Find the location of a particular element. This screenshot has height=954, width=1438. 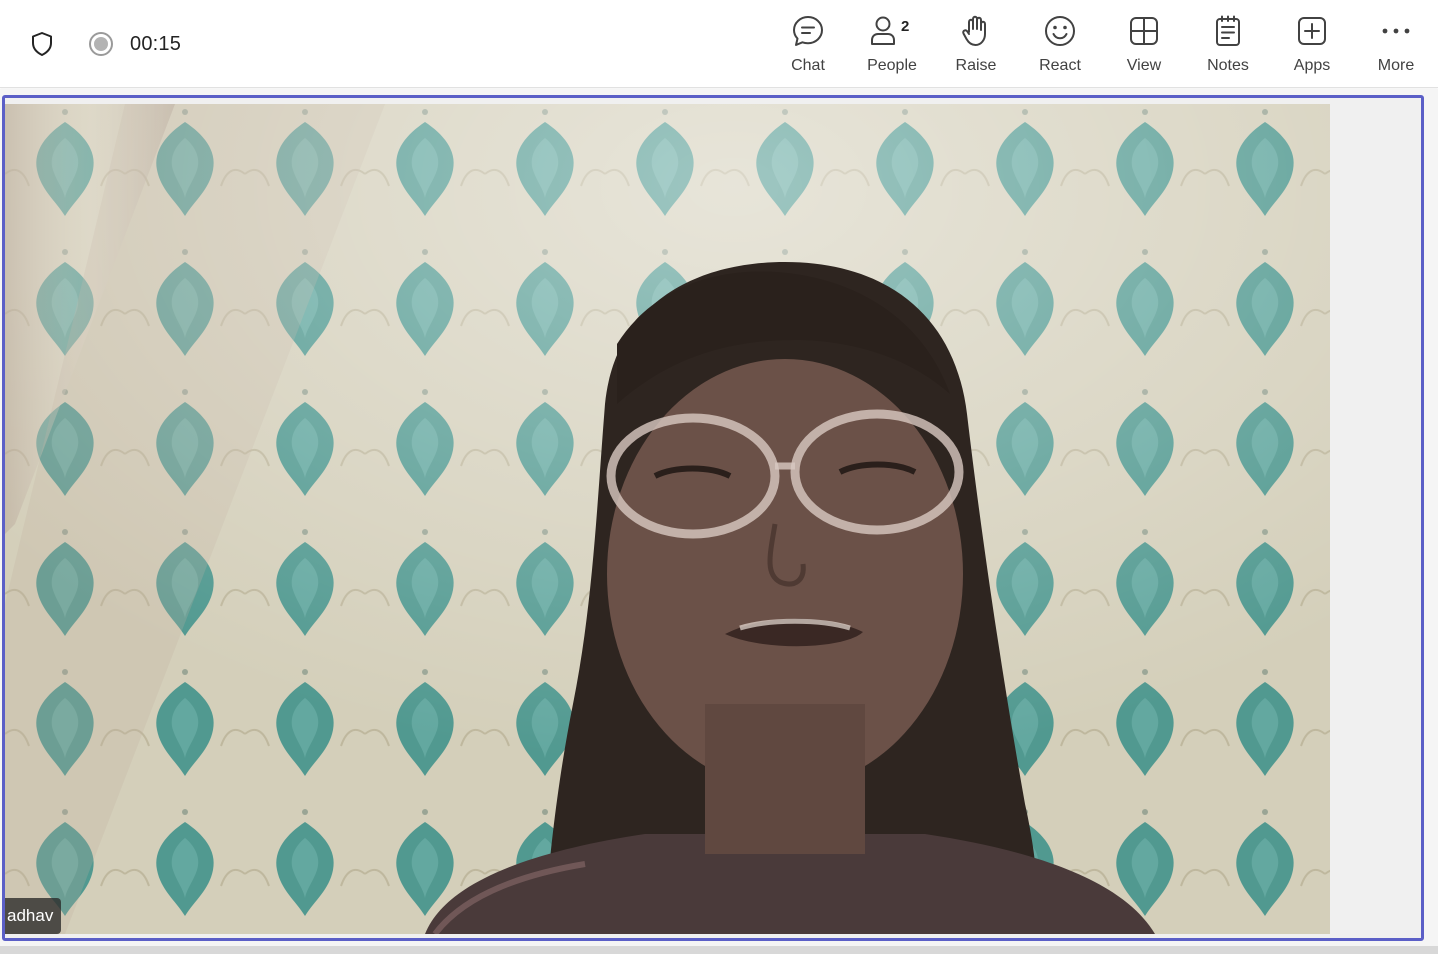

notes-button: Notes is located at coordinates (1228, 44).